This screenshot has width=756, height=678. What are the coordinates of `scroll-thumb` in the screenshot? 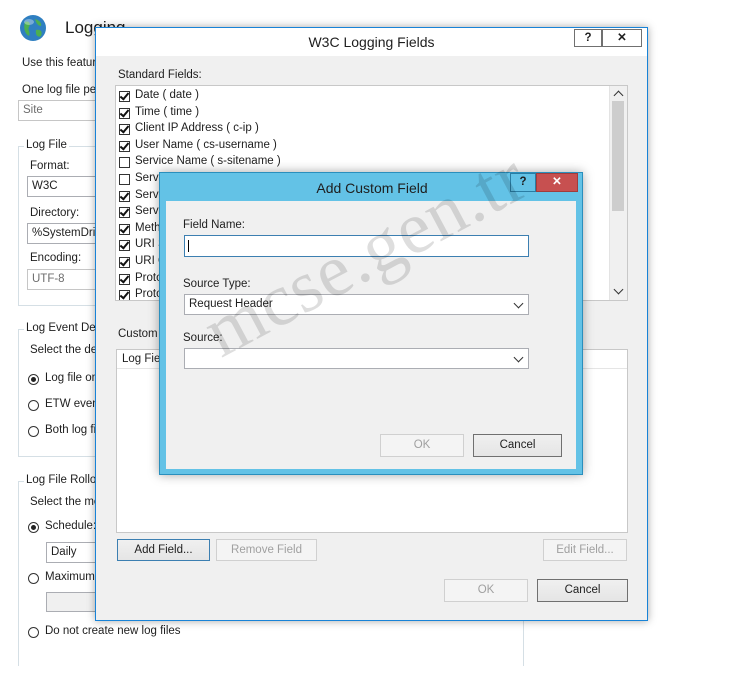 It's located at (618, 156).